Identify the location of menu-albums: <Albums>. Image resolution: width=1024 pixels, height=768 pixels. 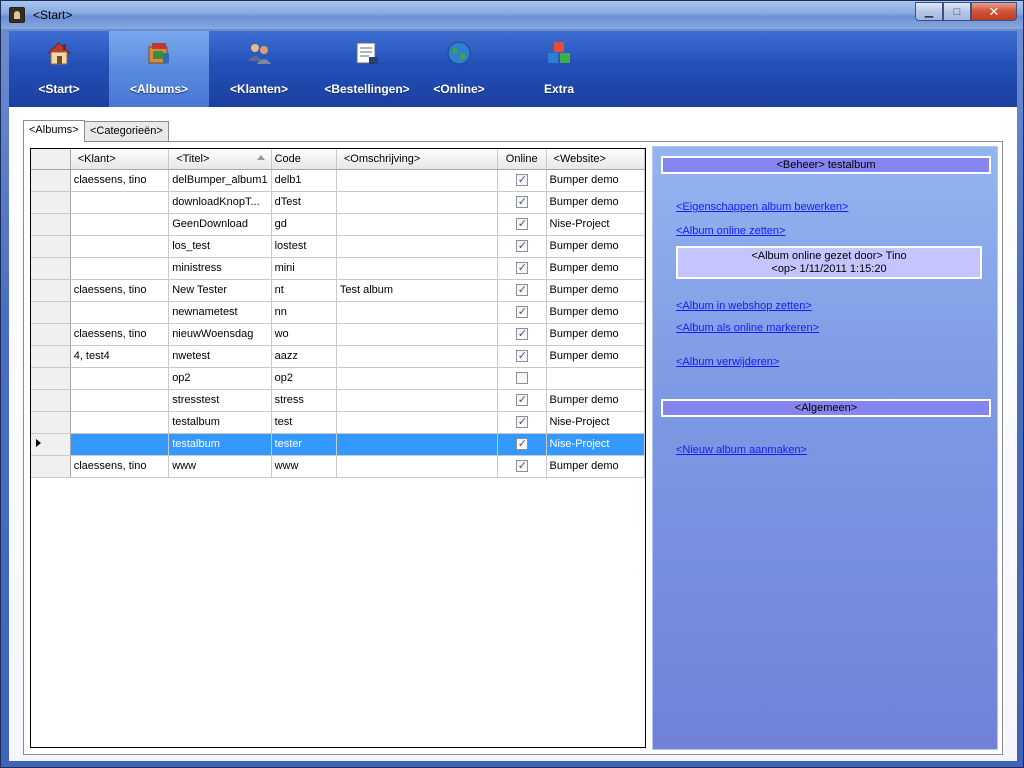
(159, 69).